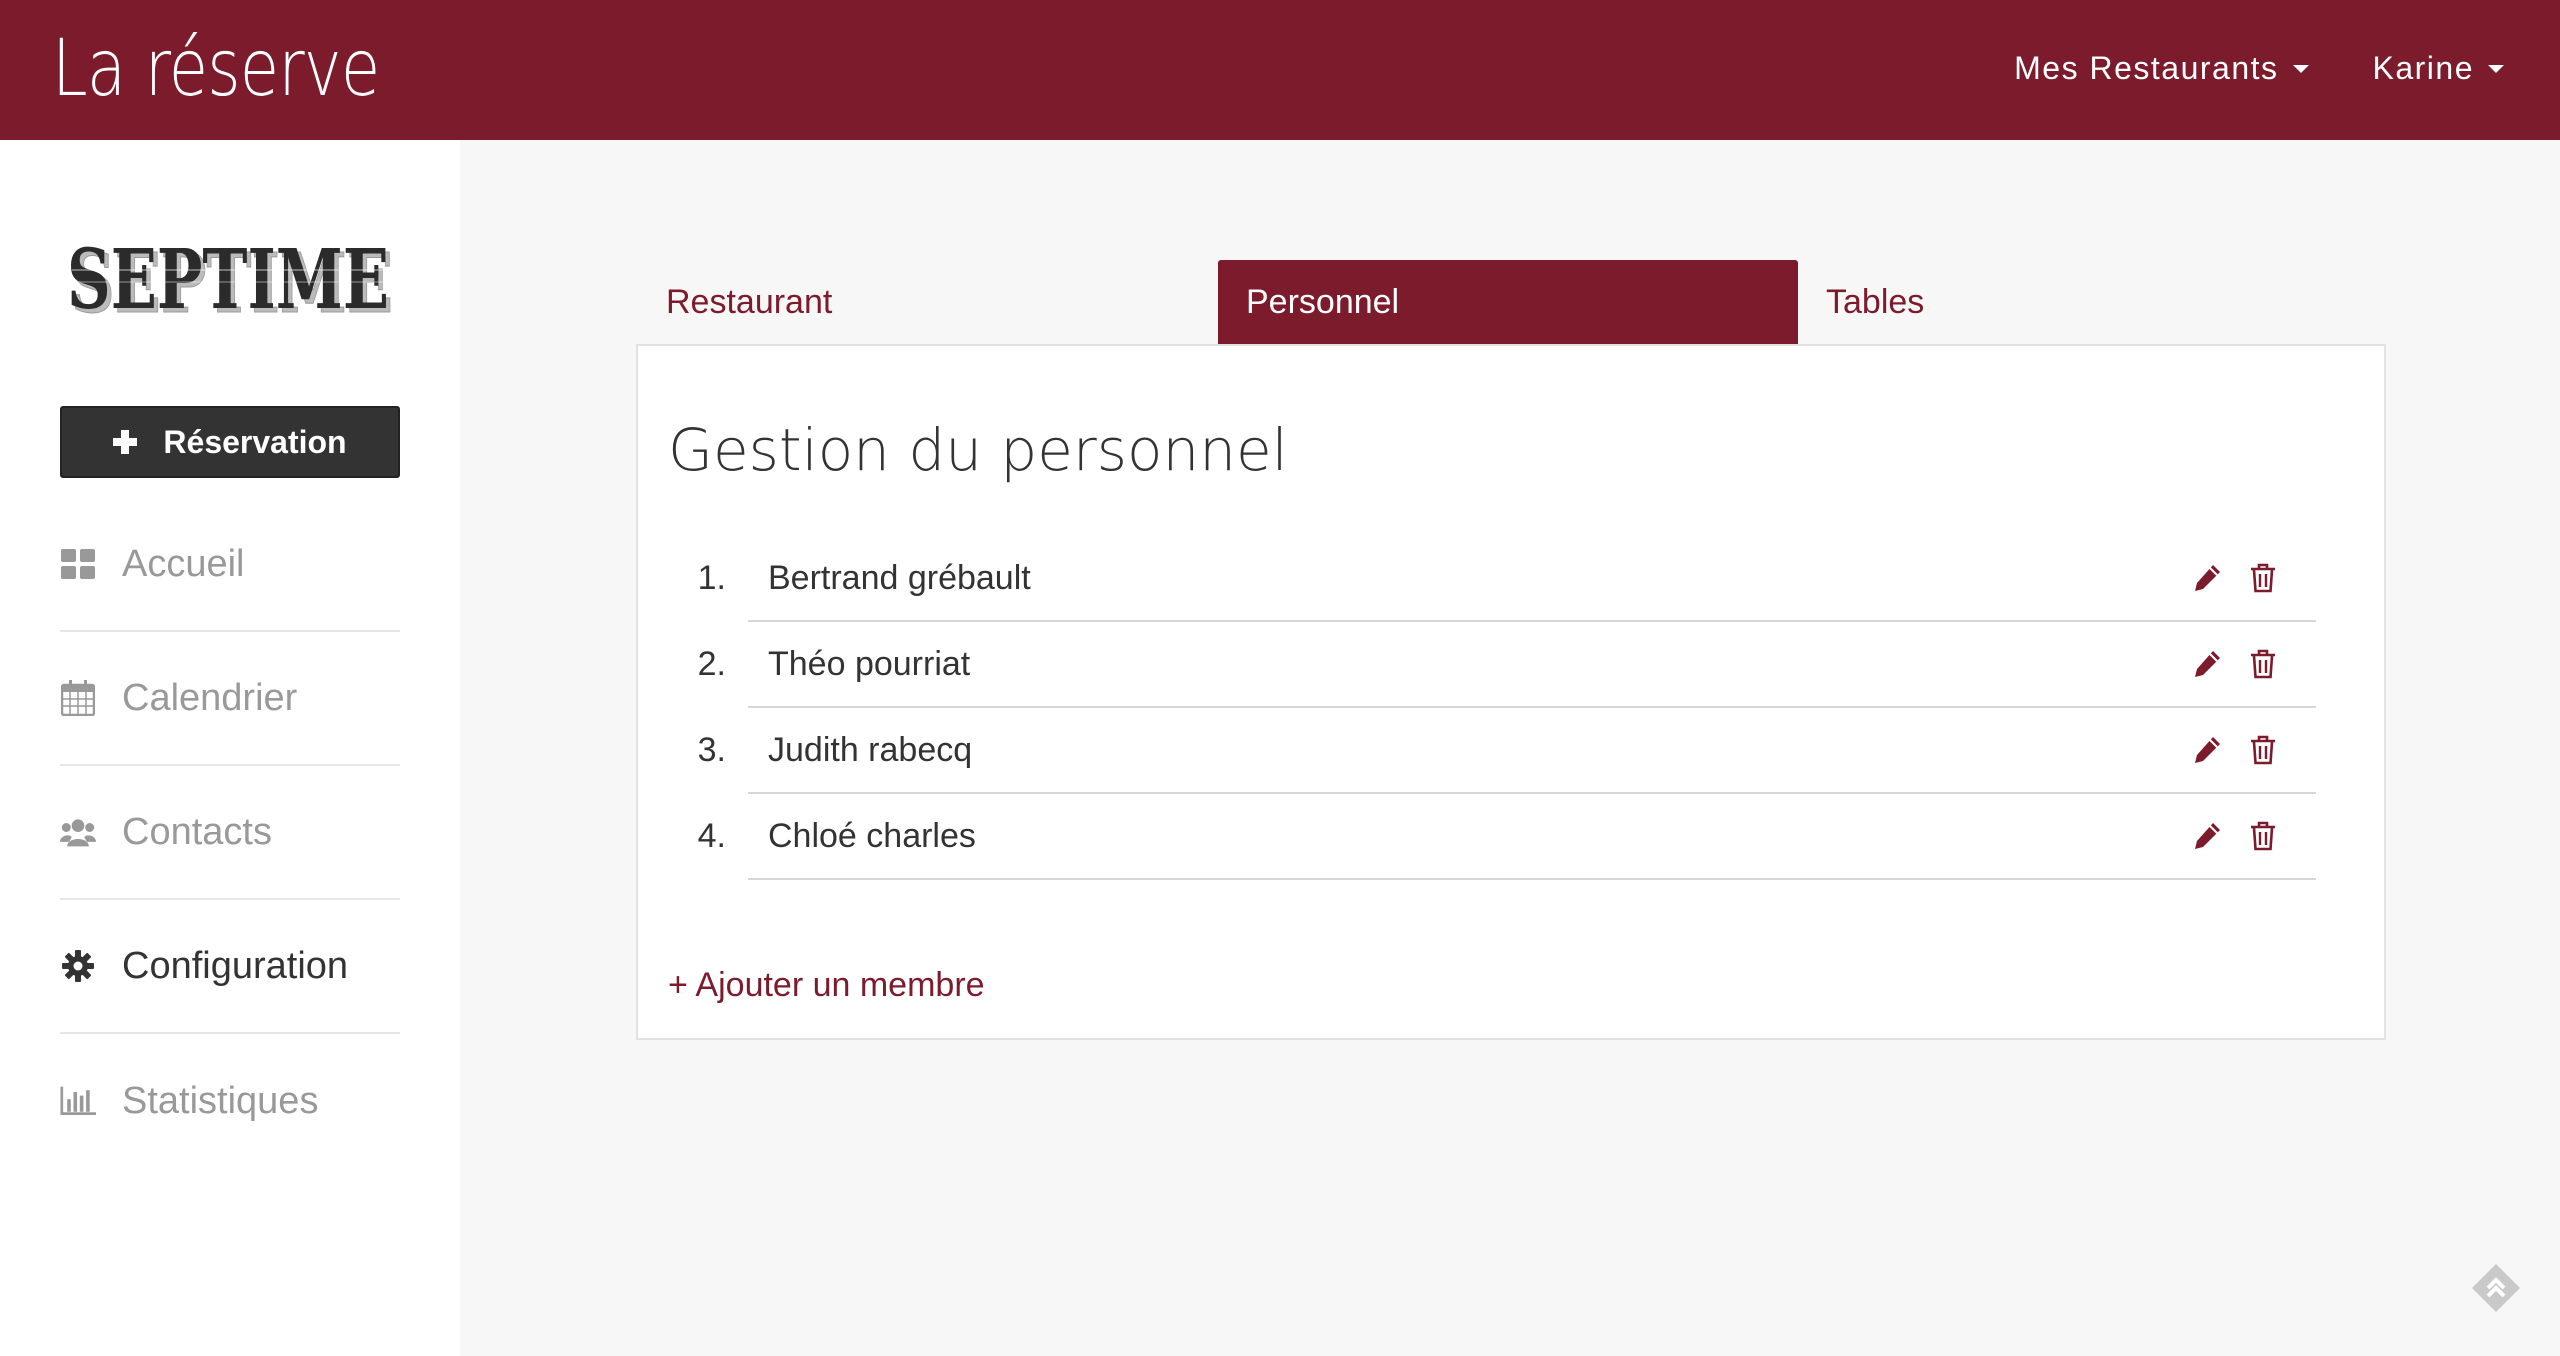 This screenshot has height=1356, width=2560. I want to click on svg-text: SEPTIME, so click(228, 279).